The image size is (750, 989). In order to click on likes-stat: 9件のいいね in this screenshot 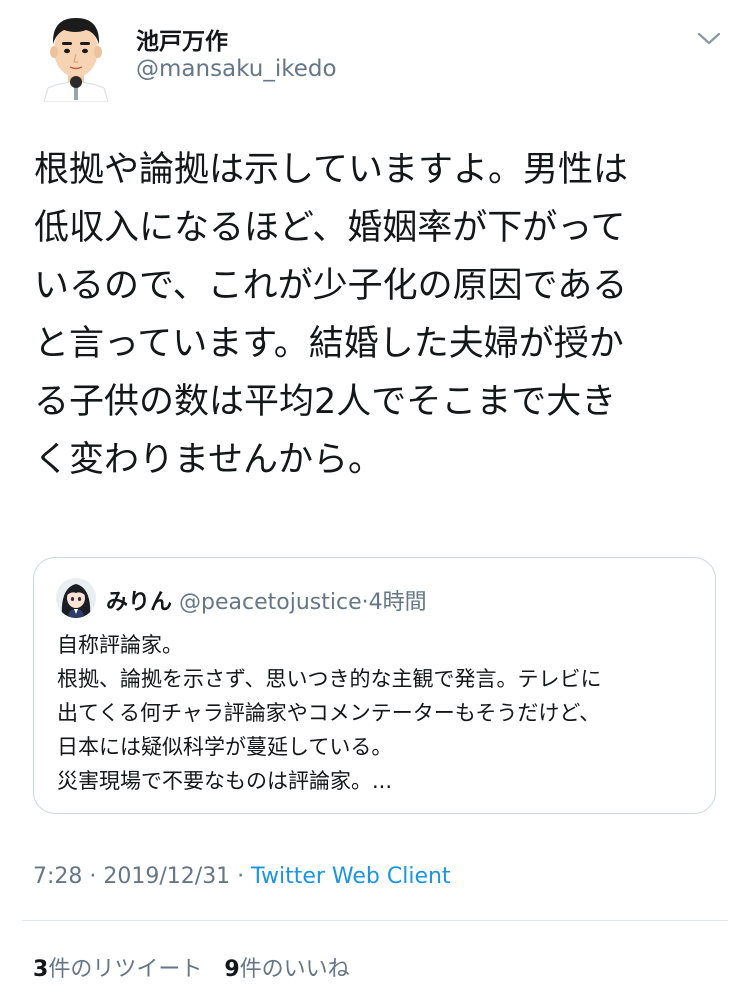, I will do `click(286, 969)`.